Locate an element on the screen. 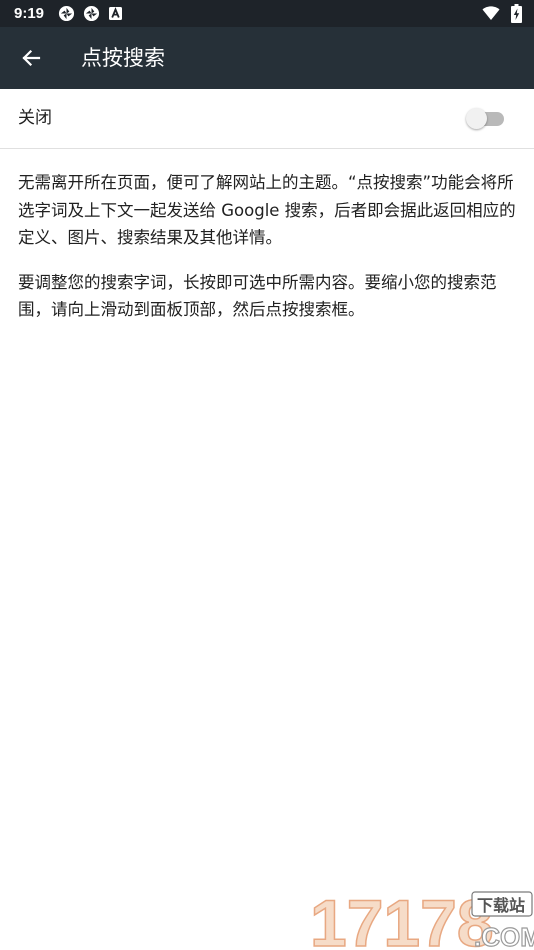 The width and height of the screenshot is (534, 950). toggle-row-tap-to-search: 关闭 is located at coordinates (267, 119).